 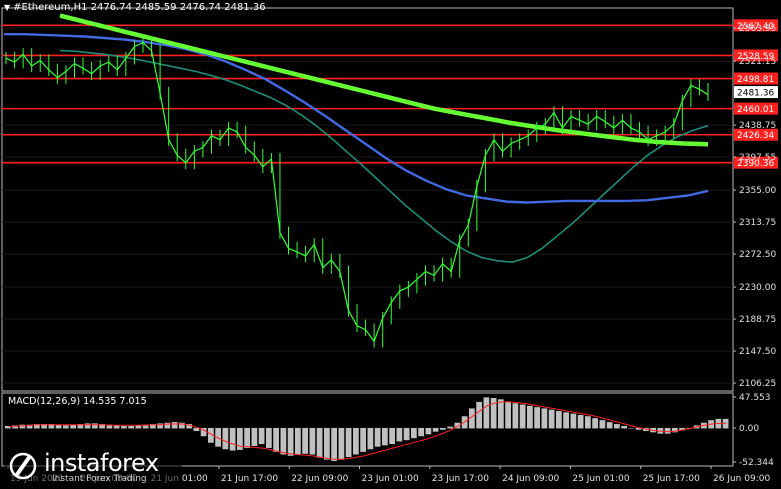 I want to click on macd-tick-label: -52.344, so click(x=756, y=463).